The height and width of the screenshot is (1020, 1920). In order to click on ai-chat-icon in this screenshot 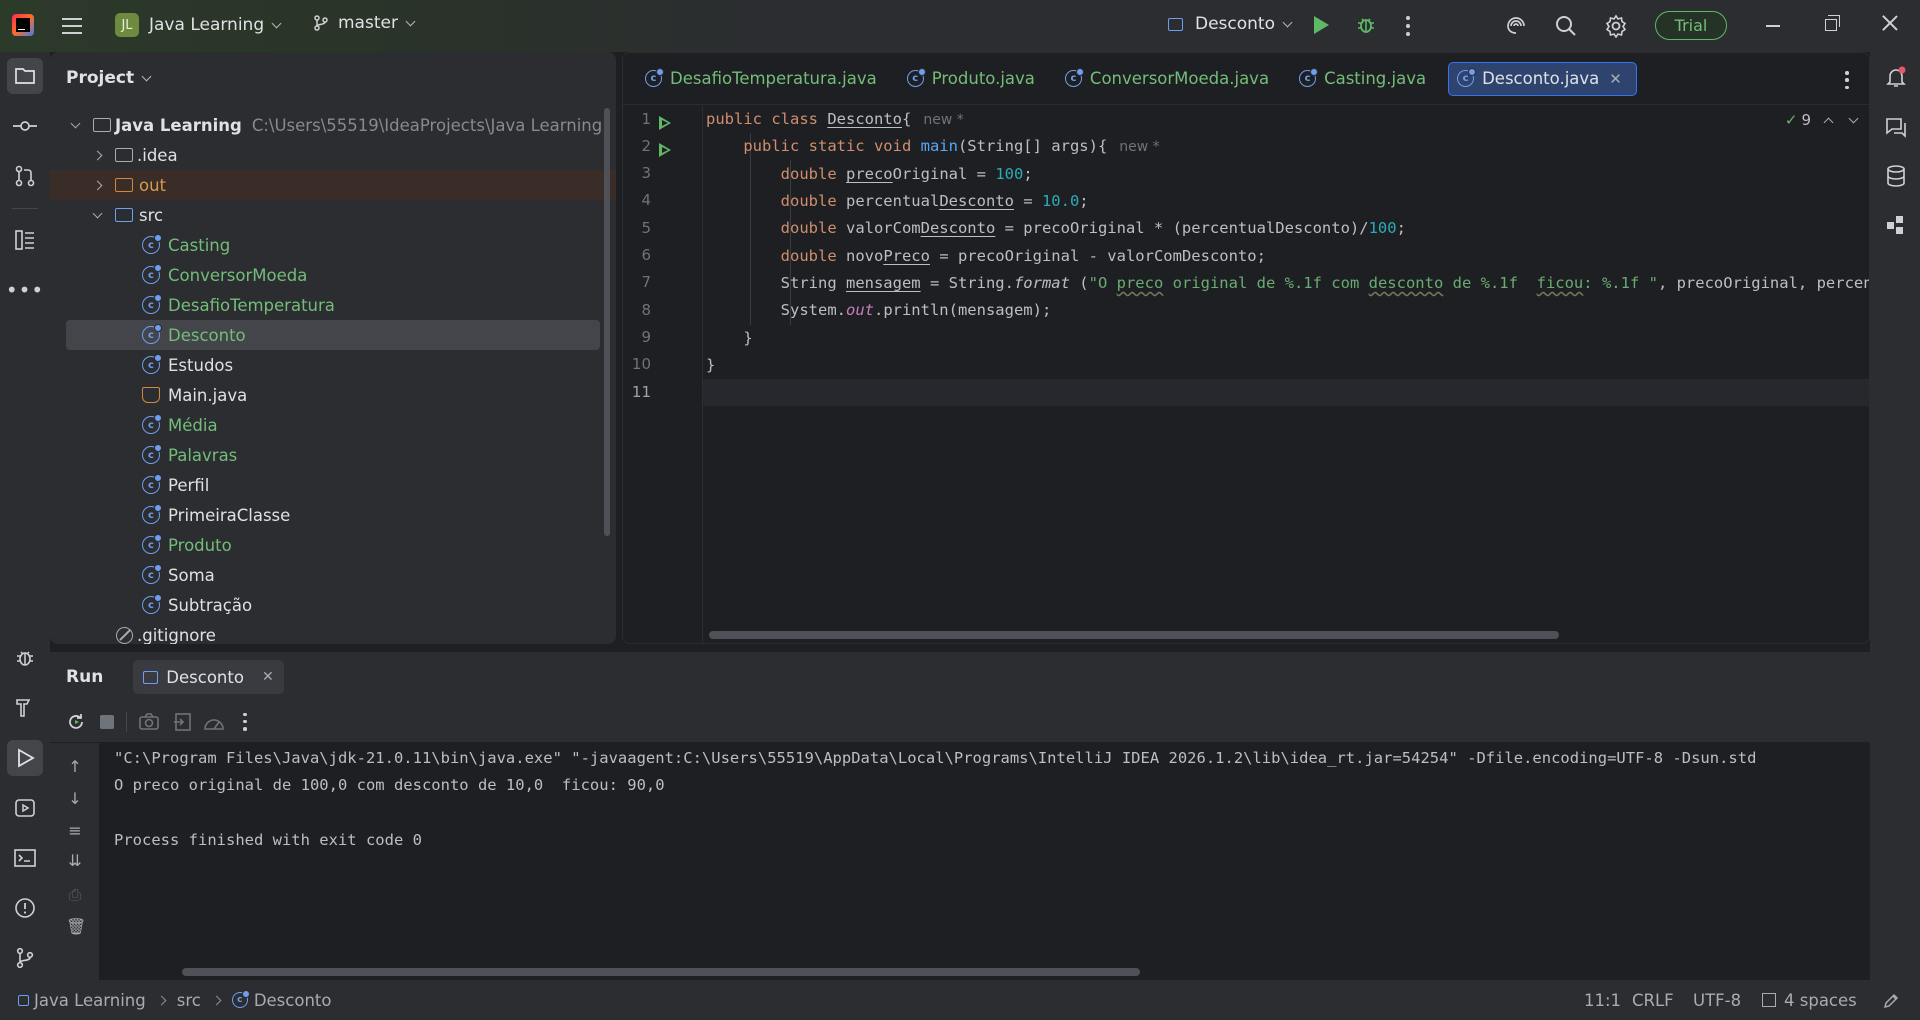, I will do `click(1896, 126)`.